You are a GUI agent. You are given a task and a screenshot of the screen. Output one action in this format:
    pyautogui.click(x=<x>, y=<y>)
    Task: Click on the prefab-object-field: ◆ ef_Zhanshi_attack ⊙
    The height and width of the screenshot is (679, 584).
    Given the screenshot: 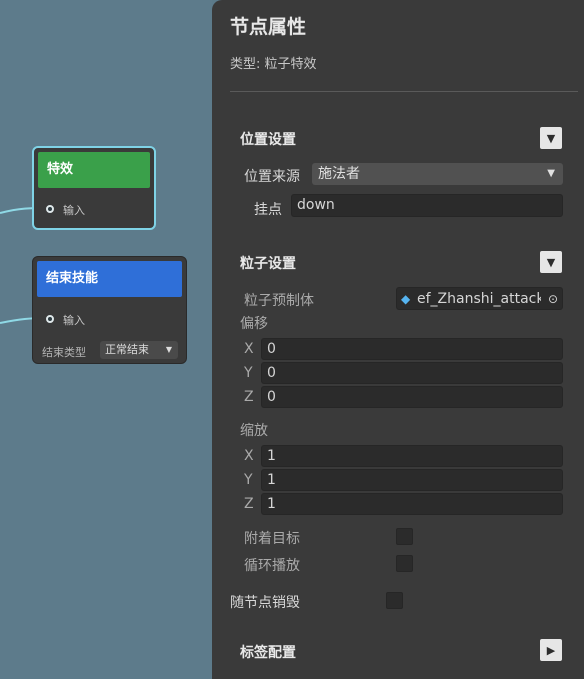 What is the action you would take?
    pyautogui.click(x=479, y=298)
    